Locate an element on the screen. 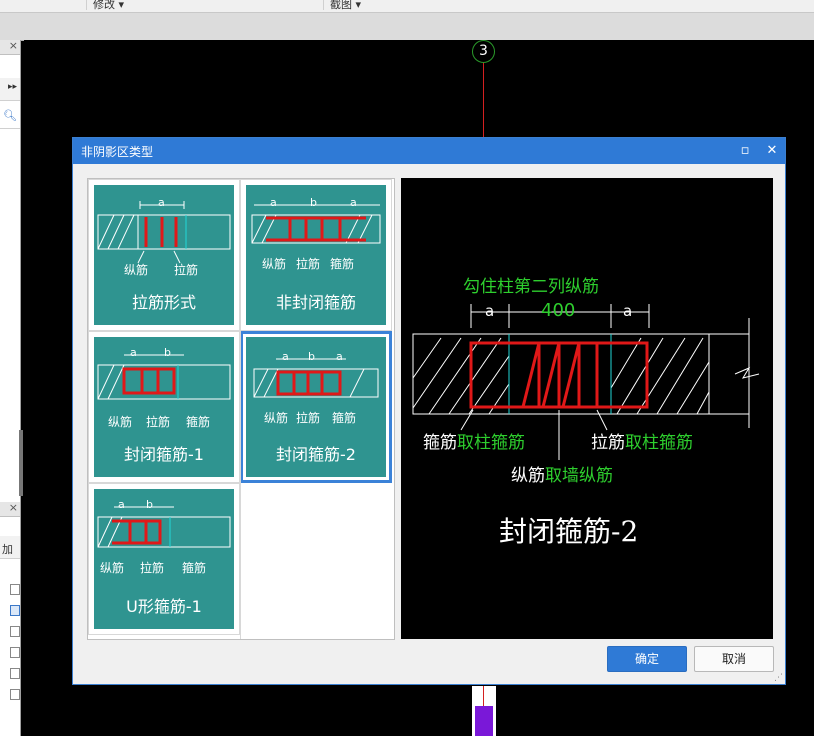 This screenshot has width=814, height=736. tile-label: 封闭箍筋-1 is located at coordinates (164, 454).